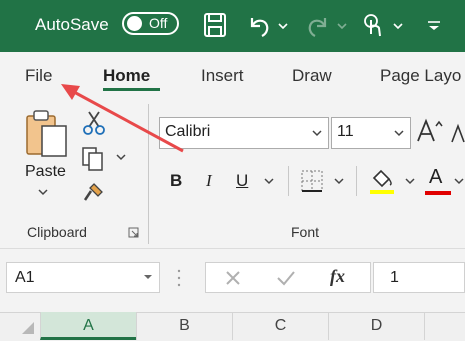 This screenshot has width=465, height=341. Describe the element at coordinates (444, 326) in the screenshot. I see `column-header-e` at that location.